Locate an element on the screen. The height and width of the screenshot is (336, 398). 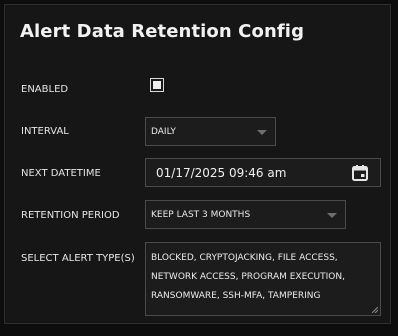
interval-label: INTERVAL is located at coordinates (45, 131).